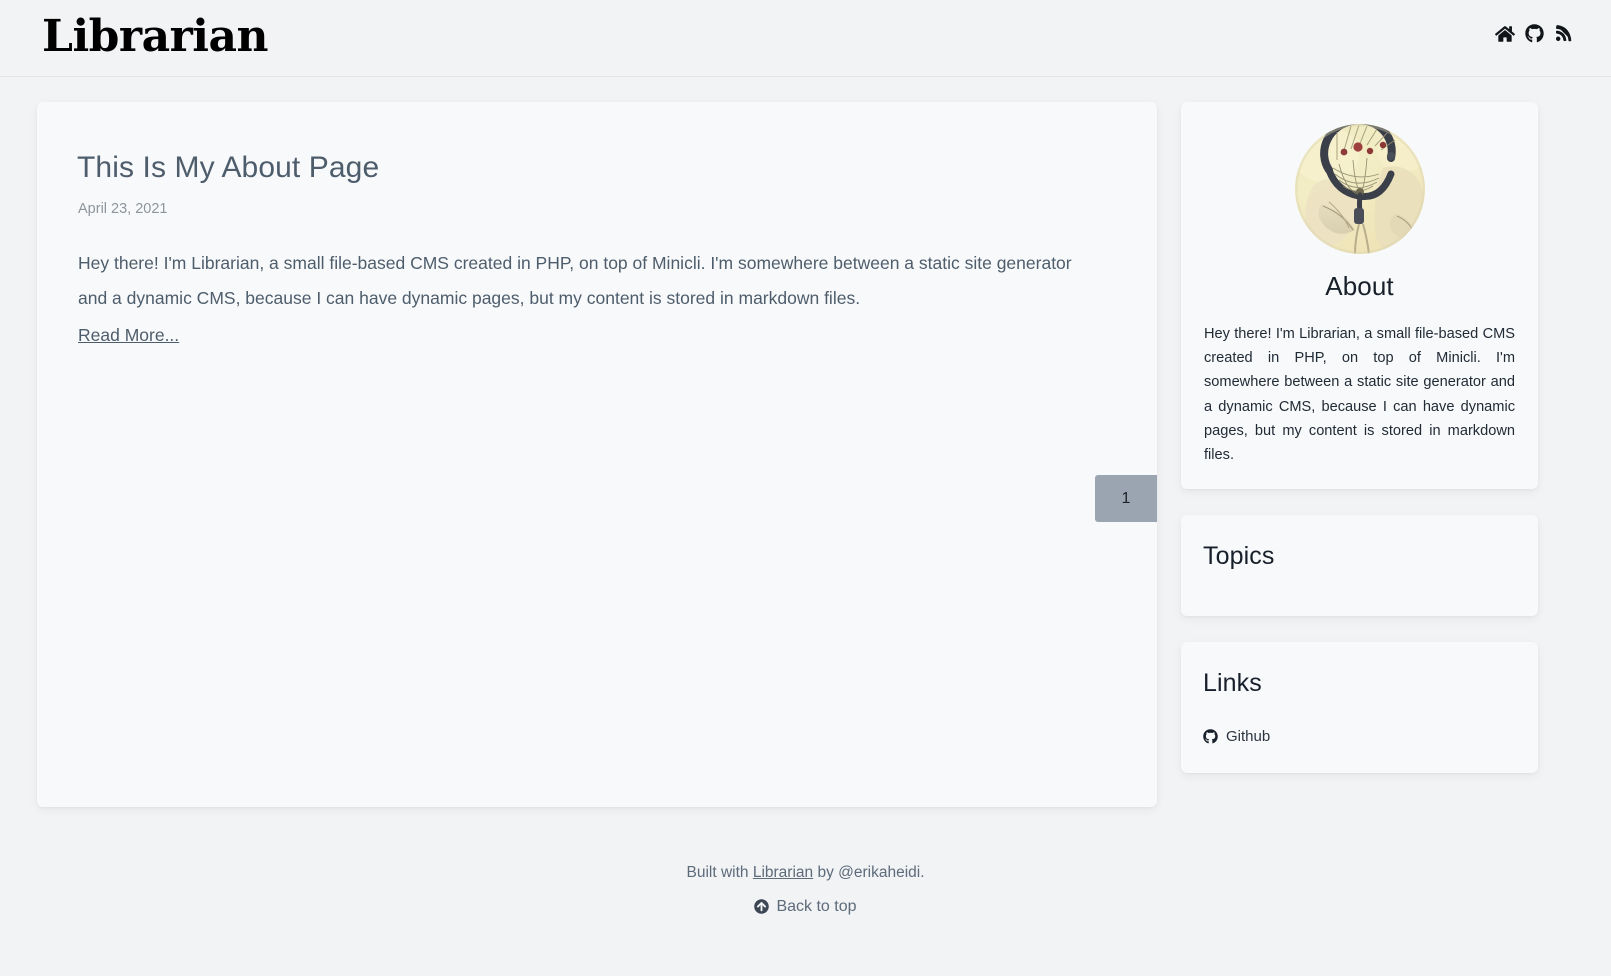 The width and height of the screenshot is (1611, 976). I want to click on avatar, so click(1359, 189).